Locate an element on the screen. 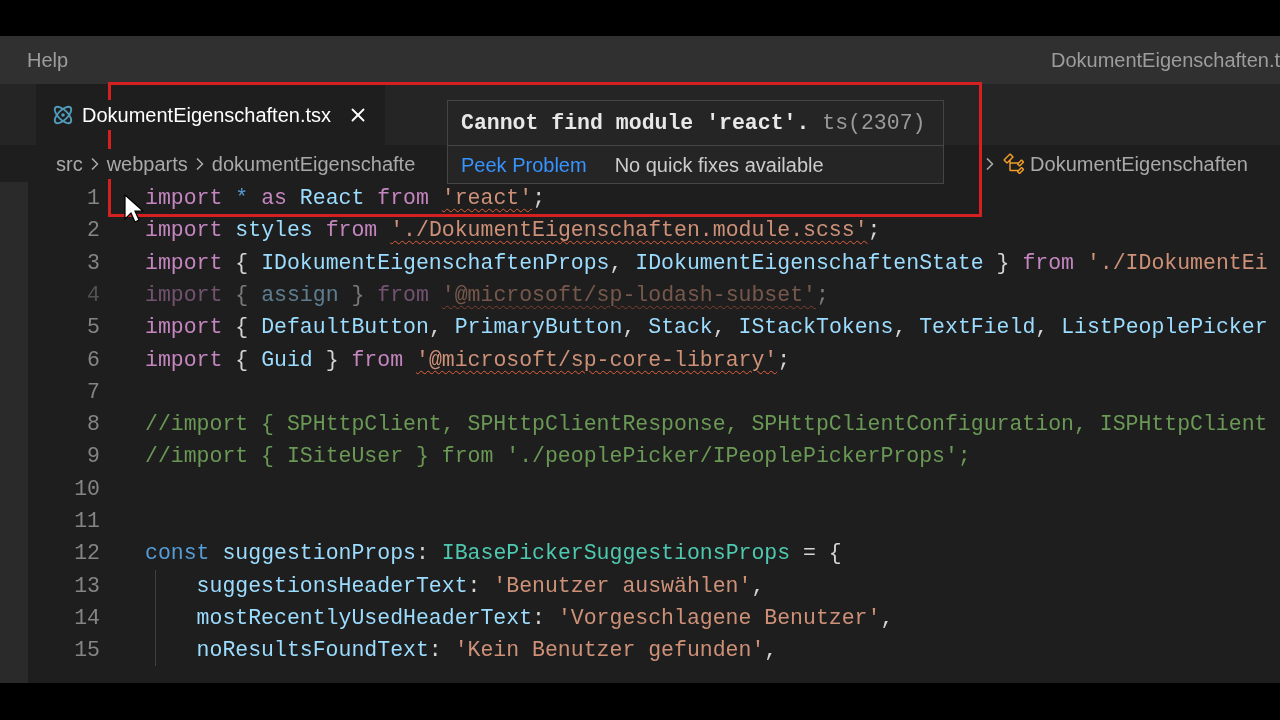 The image size is (1280, 720). string-token: '@microsoft/sp-core-library' is located at coordinates (597, 360).